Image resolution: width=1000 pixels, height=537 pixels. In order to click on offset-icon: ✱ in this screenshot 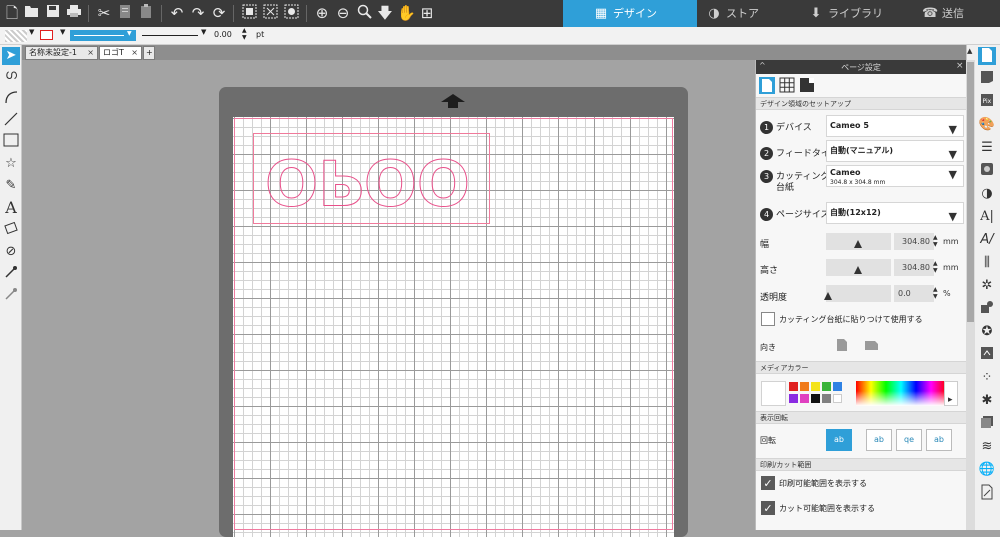, I will do `click(987, 401)`.